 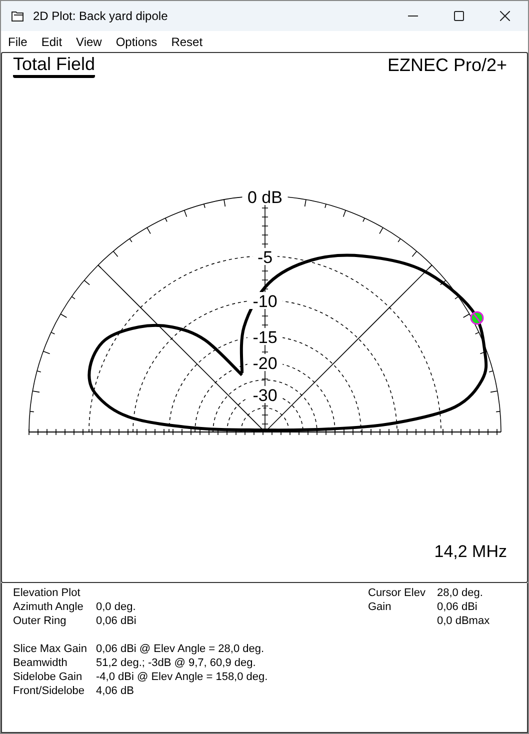 I want to click on info-label: Slice Max Gain, so click(x=50, y=649).